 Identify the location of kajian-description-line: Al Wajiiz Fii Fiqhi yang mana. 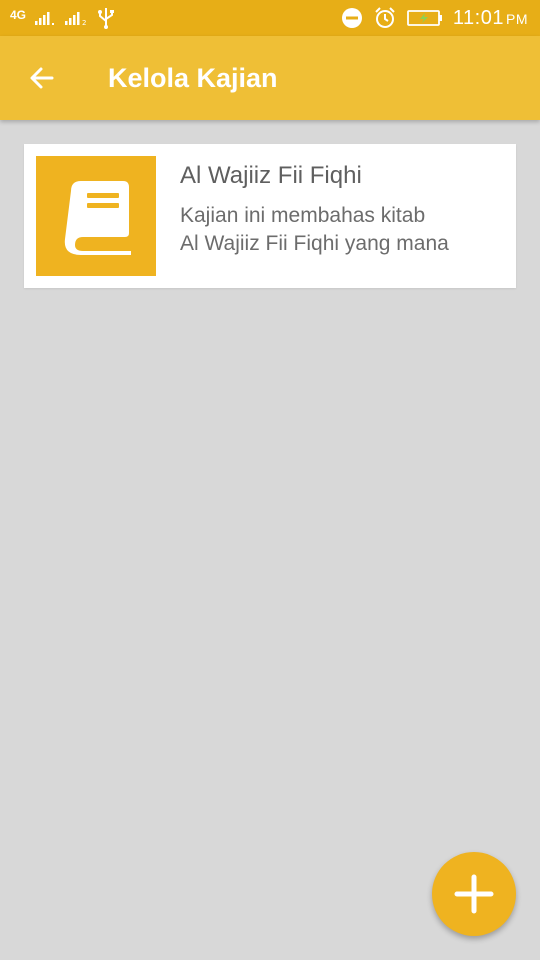
(314, 243).